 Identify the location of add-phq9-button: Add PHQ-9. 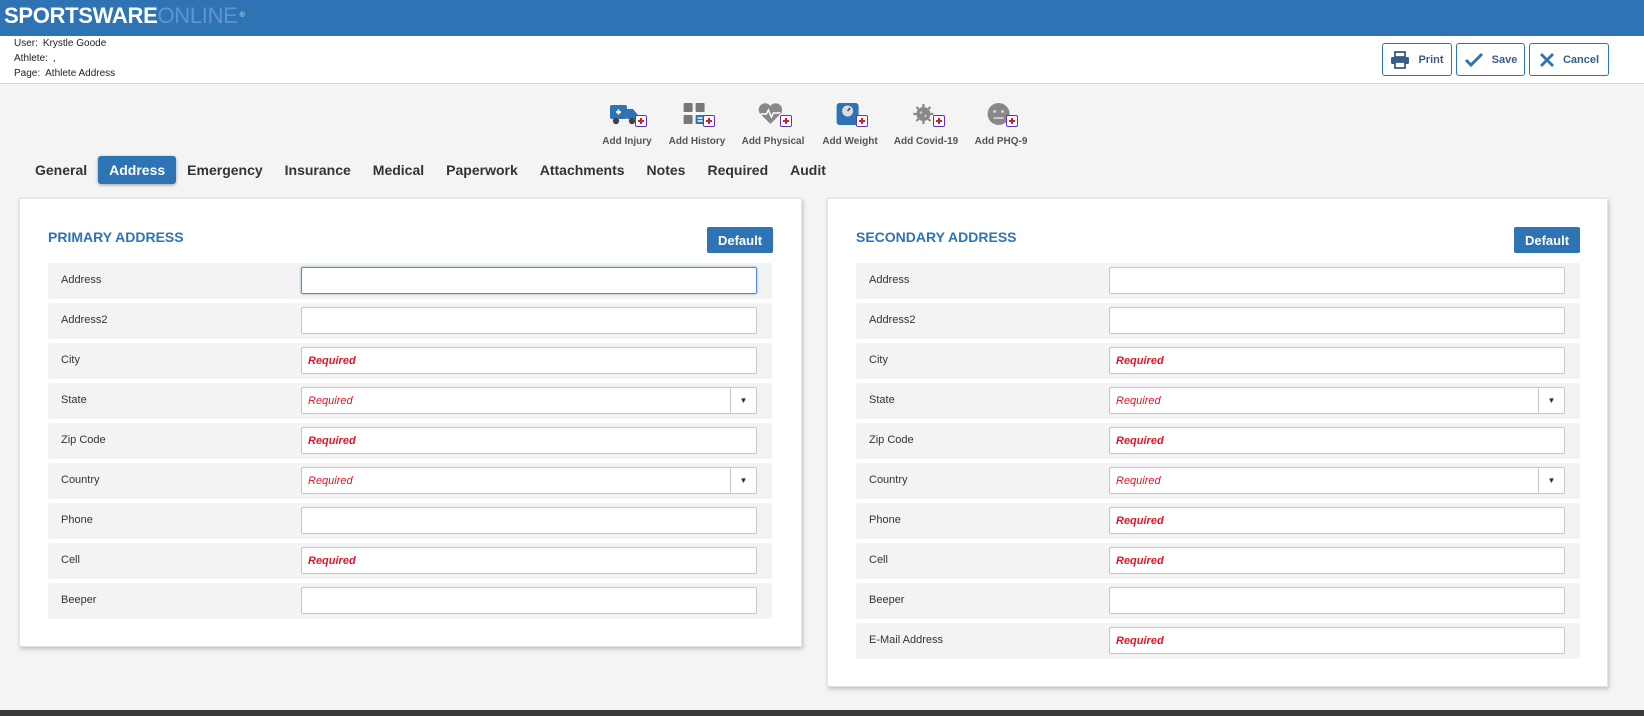
(1001, 122).